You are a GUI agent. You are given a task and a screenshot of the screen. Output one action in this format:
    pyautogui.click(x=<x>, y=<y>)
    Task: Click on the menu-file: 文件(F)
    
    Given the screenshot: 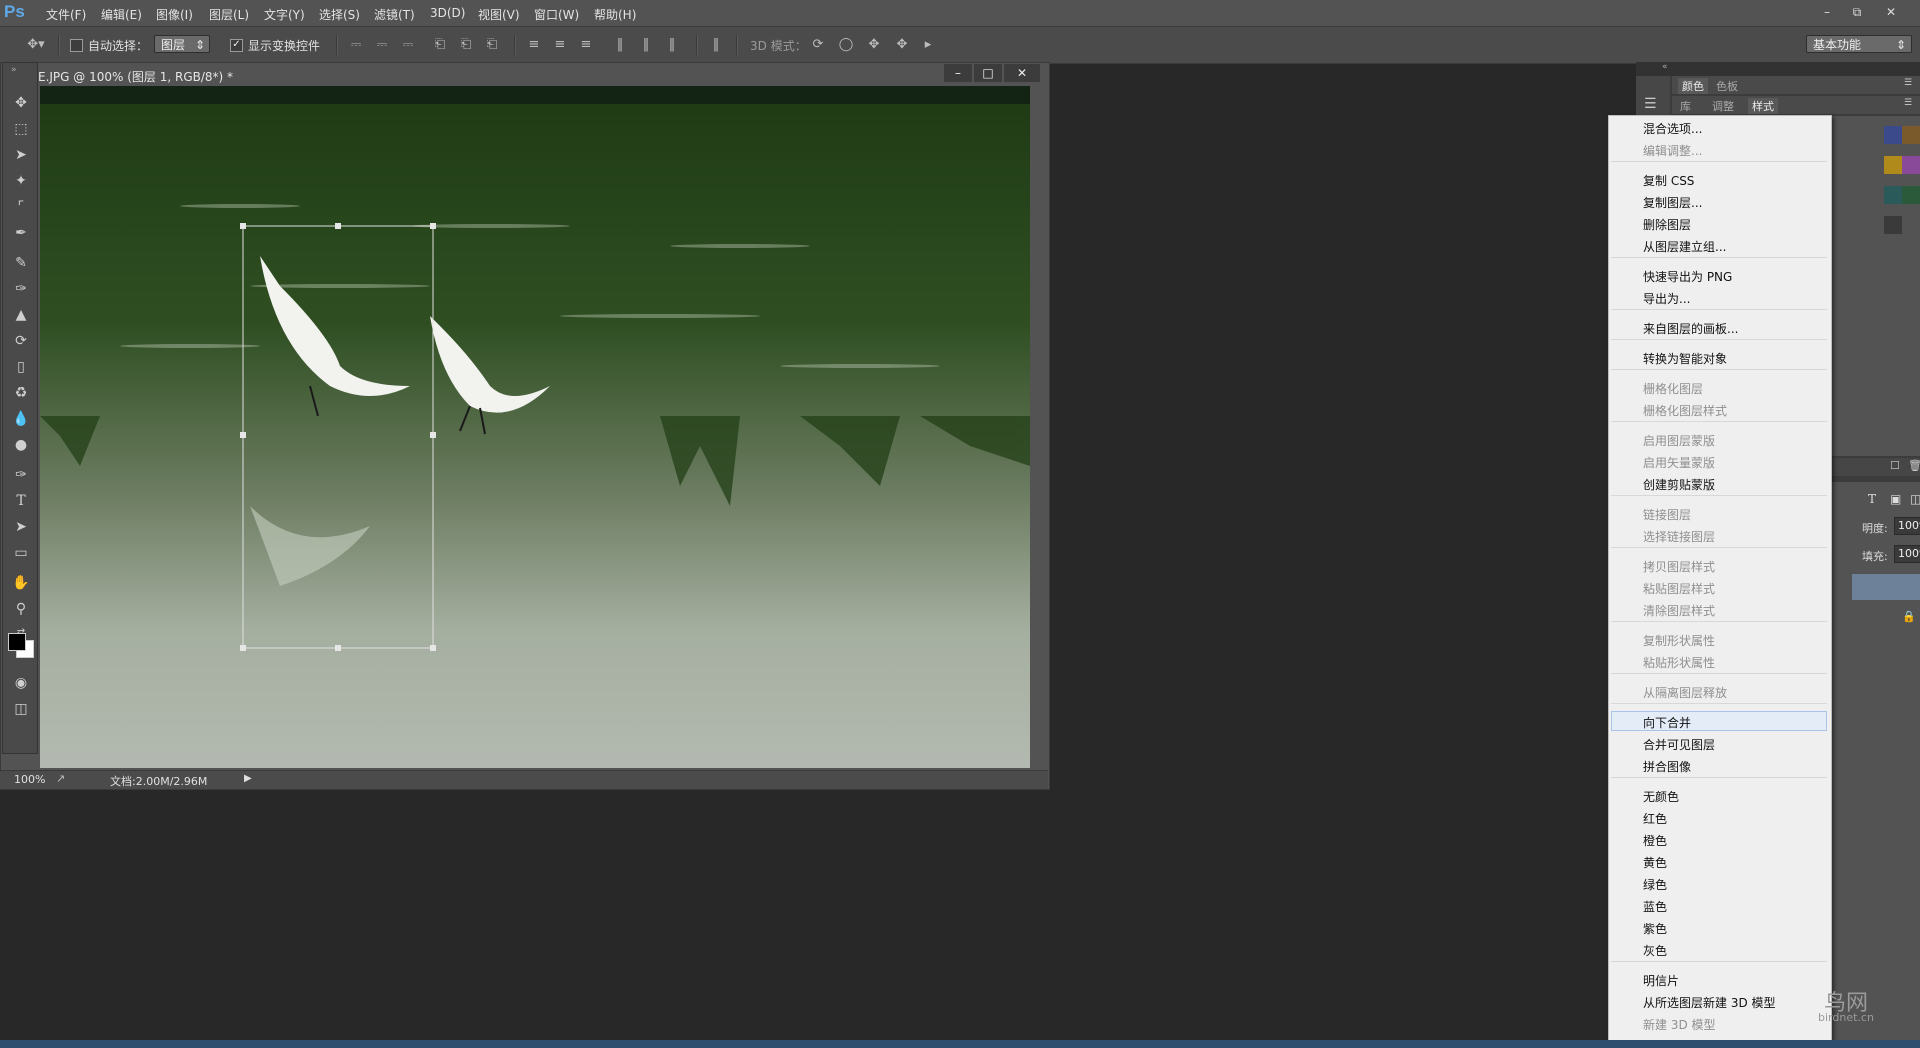 What is the action you would take?
    pyautogui.click(x=66, y=14)
    